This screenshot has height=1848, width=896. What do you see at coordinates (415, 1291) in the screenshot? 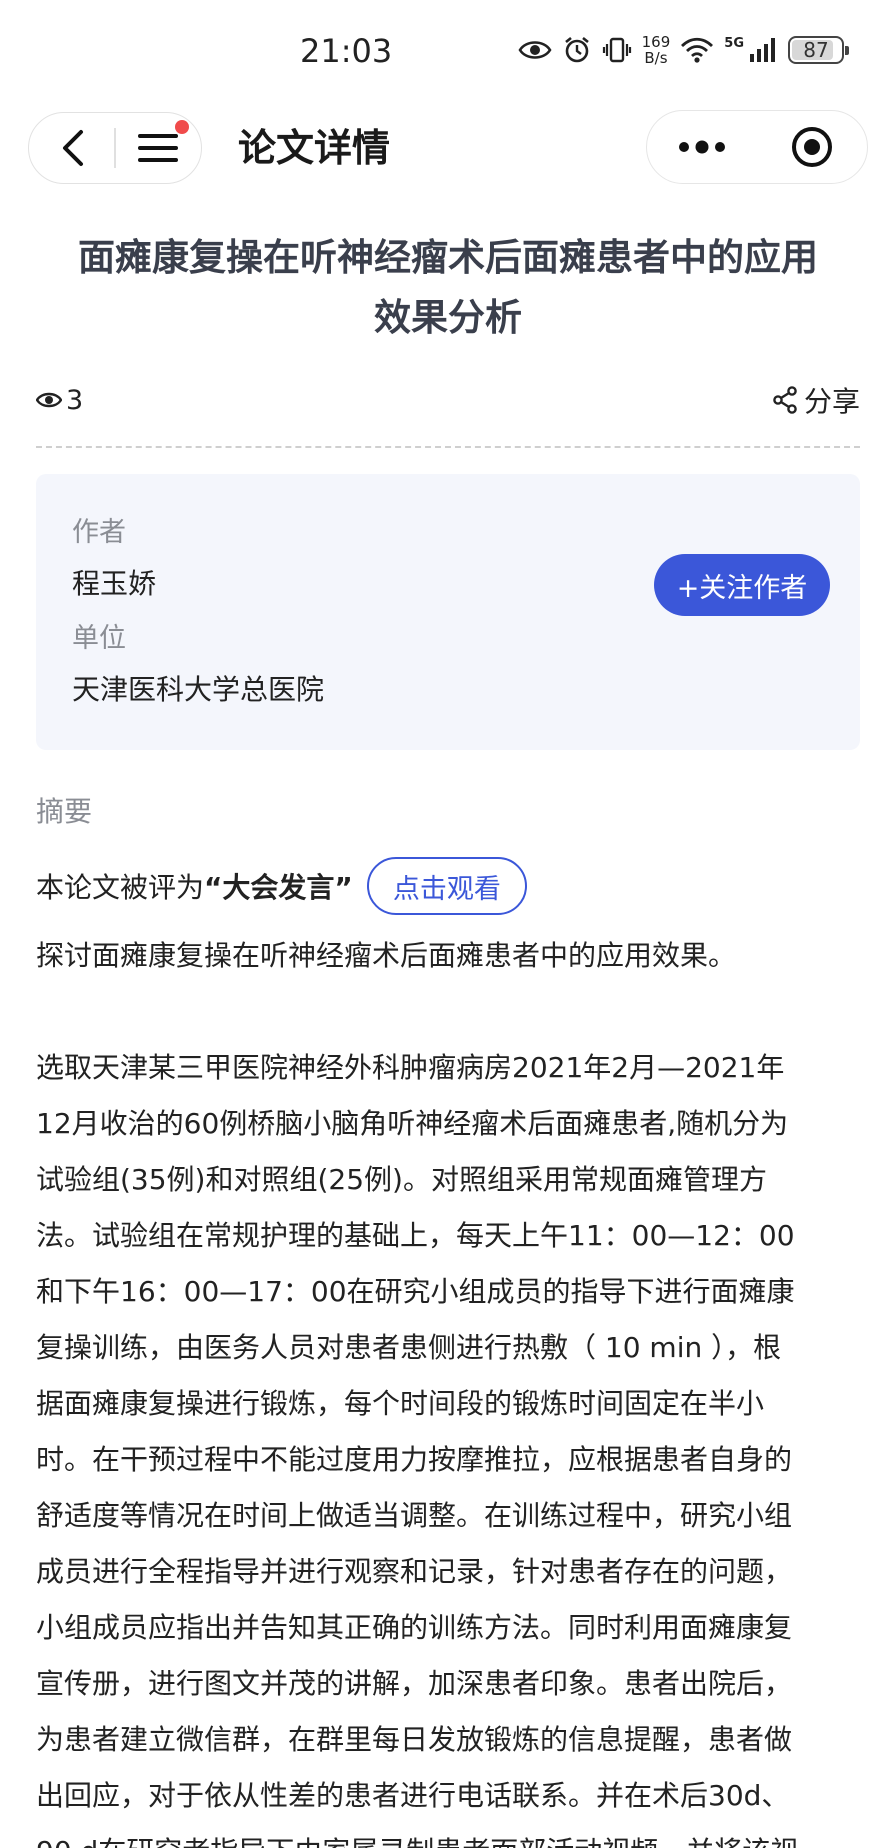
I see `abstract-line: 和下午16：00—17：00在研究小组成员的指导下进行面瘫康` at bounding box center [415, 1291].